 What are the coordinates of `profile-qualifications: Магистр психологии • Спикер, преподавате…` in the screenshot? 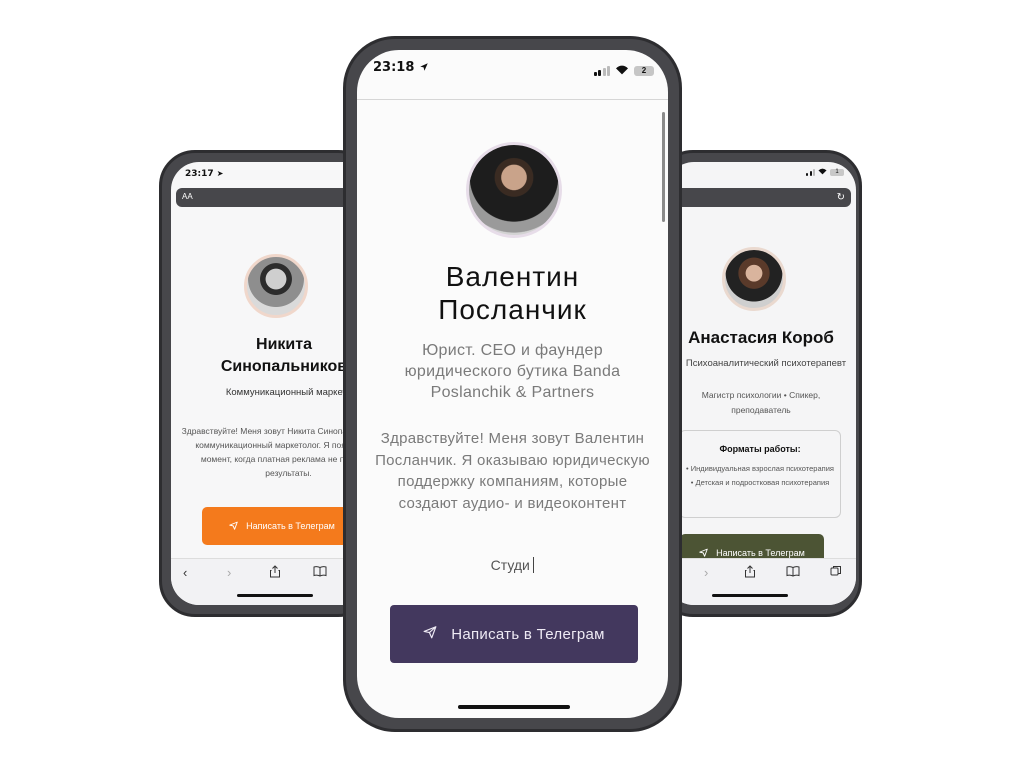 It's located at (761, 403).